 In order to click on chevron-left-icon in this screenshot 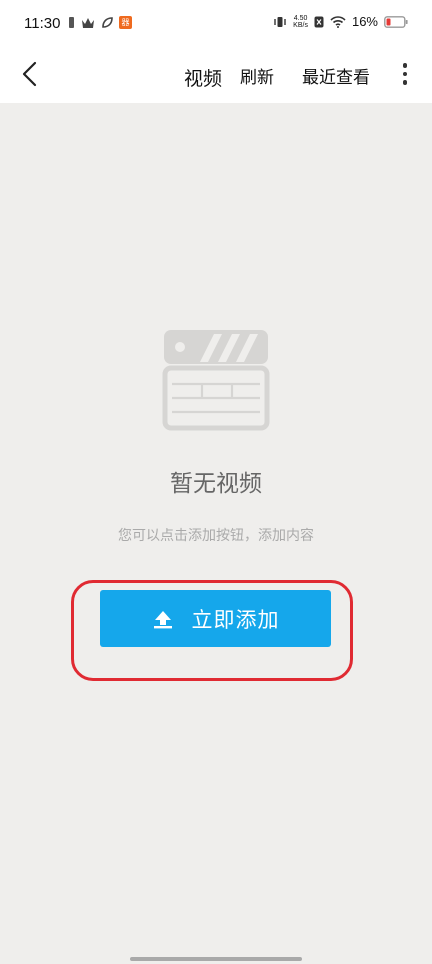, I will do `click(29, 74)`.